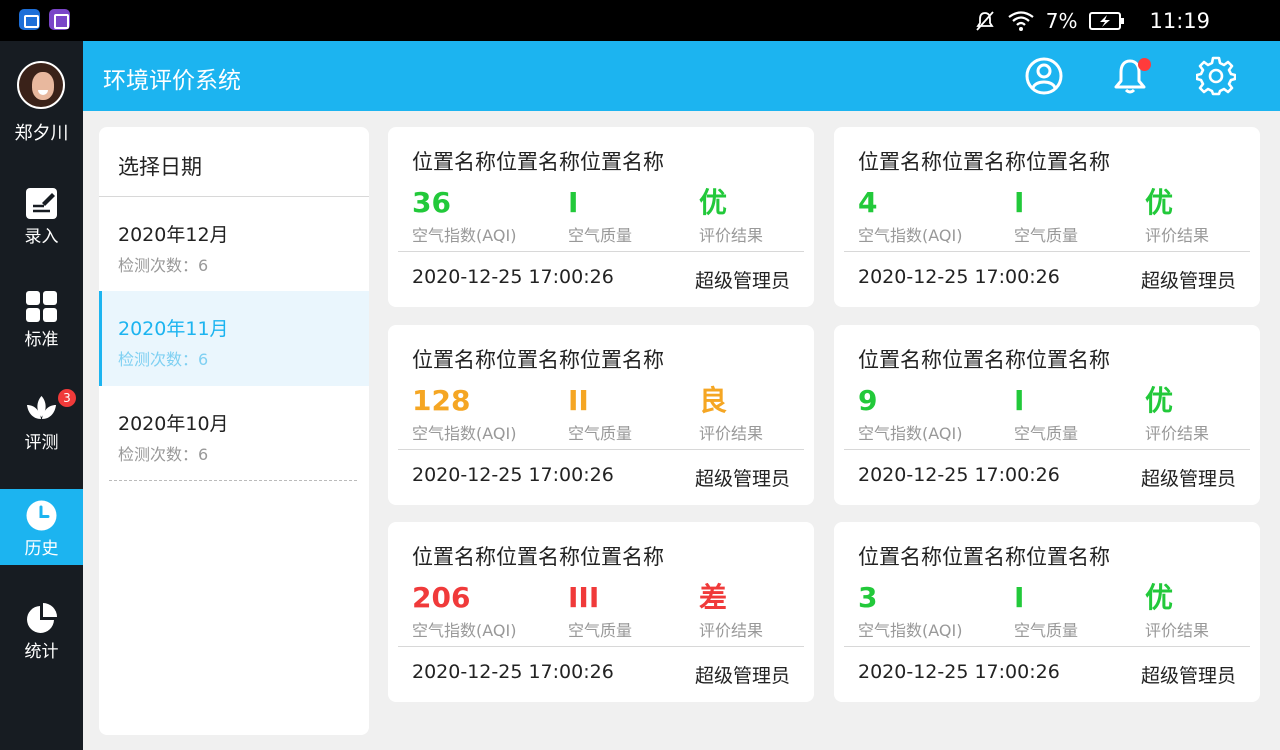 The width and height of the screenshot is (1280, 750). What do you see at coordinates (578, 400) in the screenshot?
I see `air-quality-level: II` at bounding box center [578, 400].